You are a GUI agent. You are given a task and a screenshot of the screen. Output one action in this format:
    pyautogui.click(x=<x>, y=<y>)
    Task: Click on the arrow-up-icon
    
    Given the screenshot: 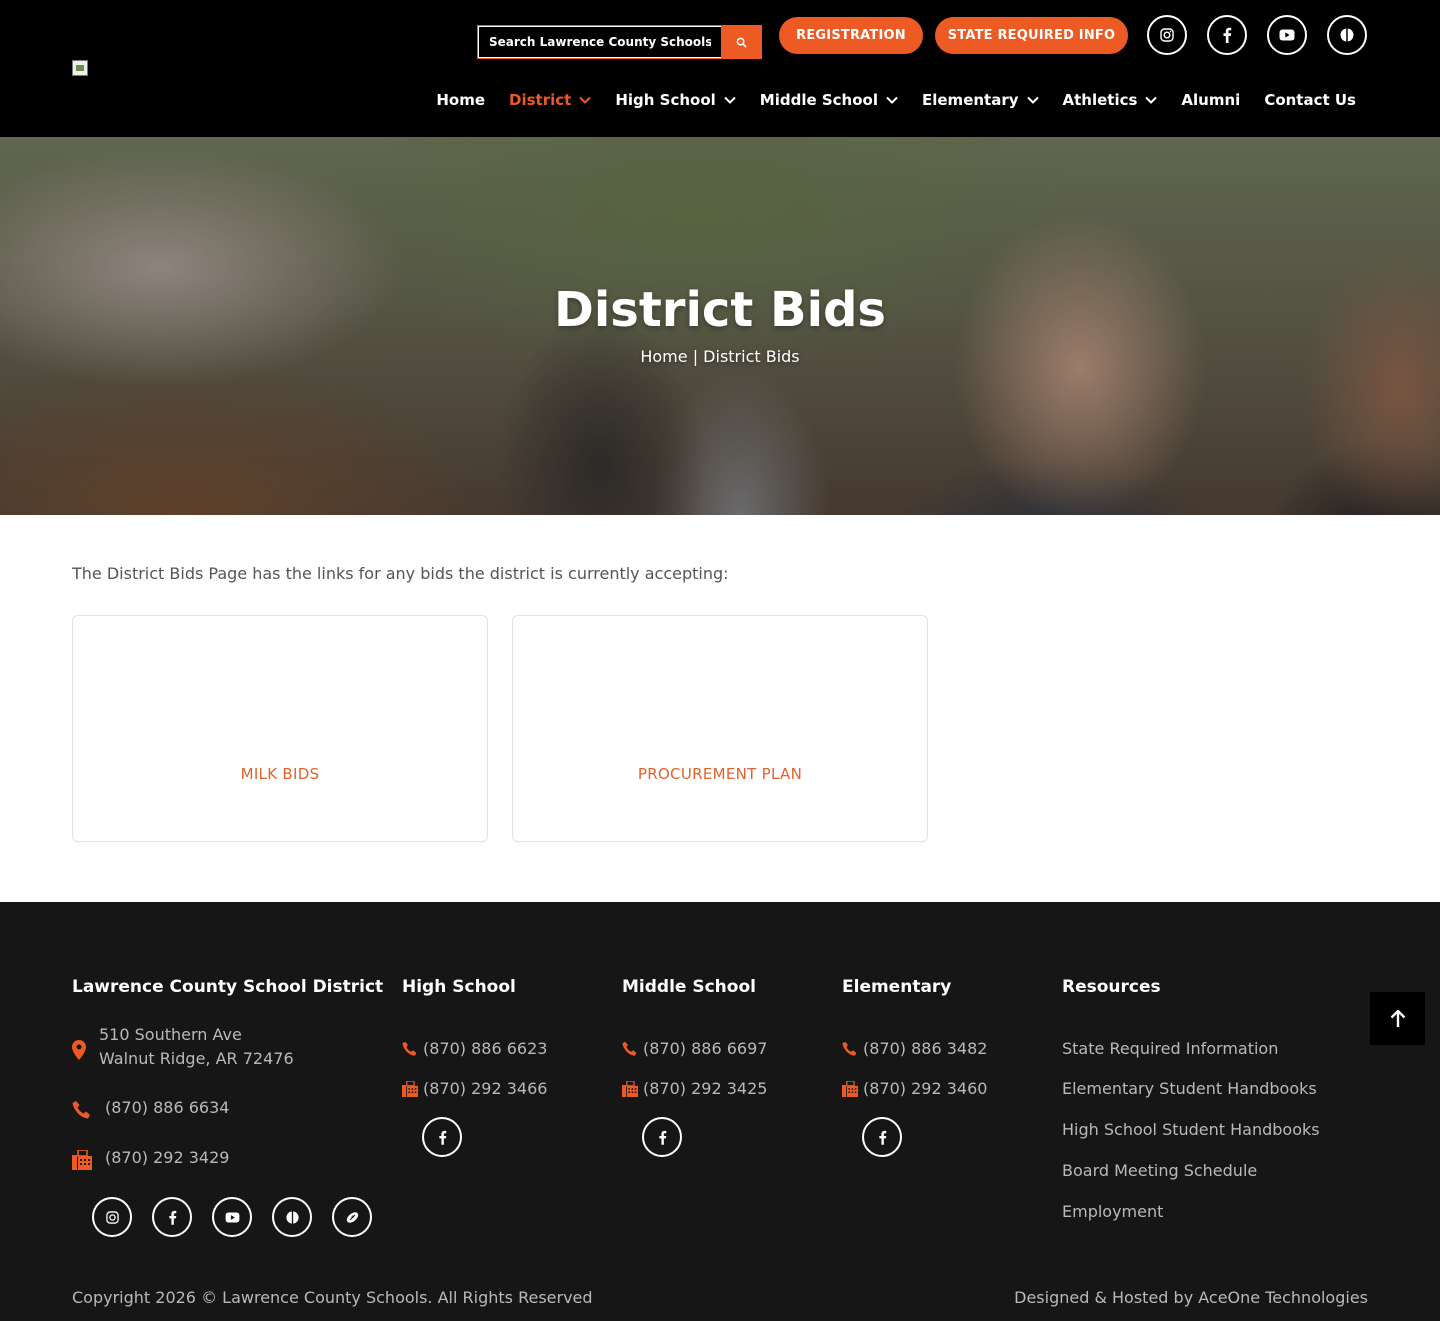 What is the action you would take?
    pyautogui.click(x=1397, y=1018)
    